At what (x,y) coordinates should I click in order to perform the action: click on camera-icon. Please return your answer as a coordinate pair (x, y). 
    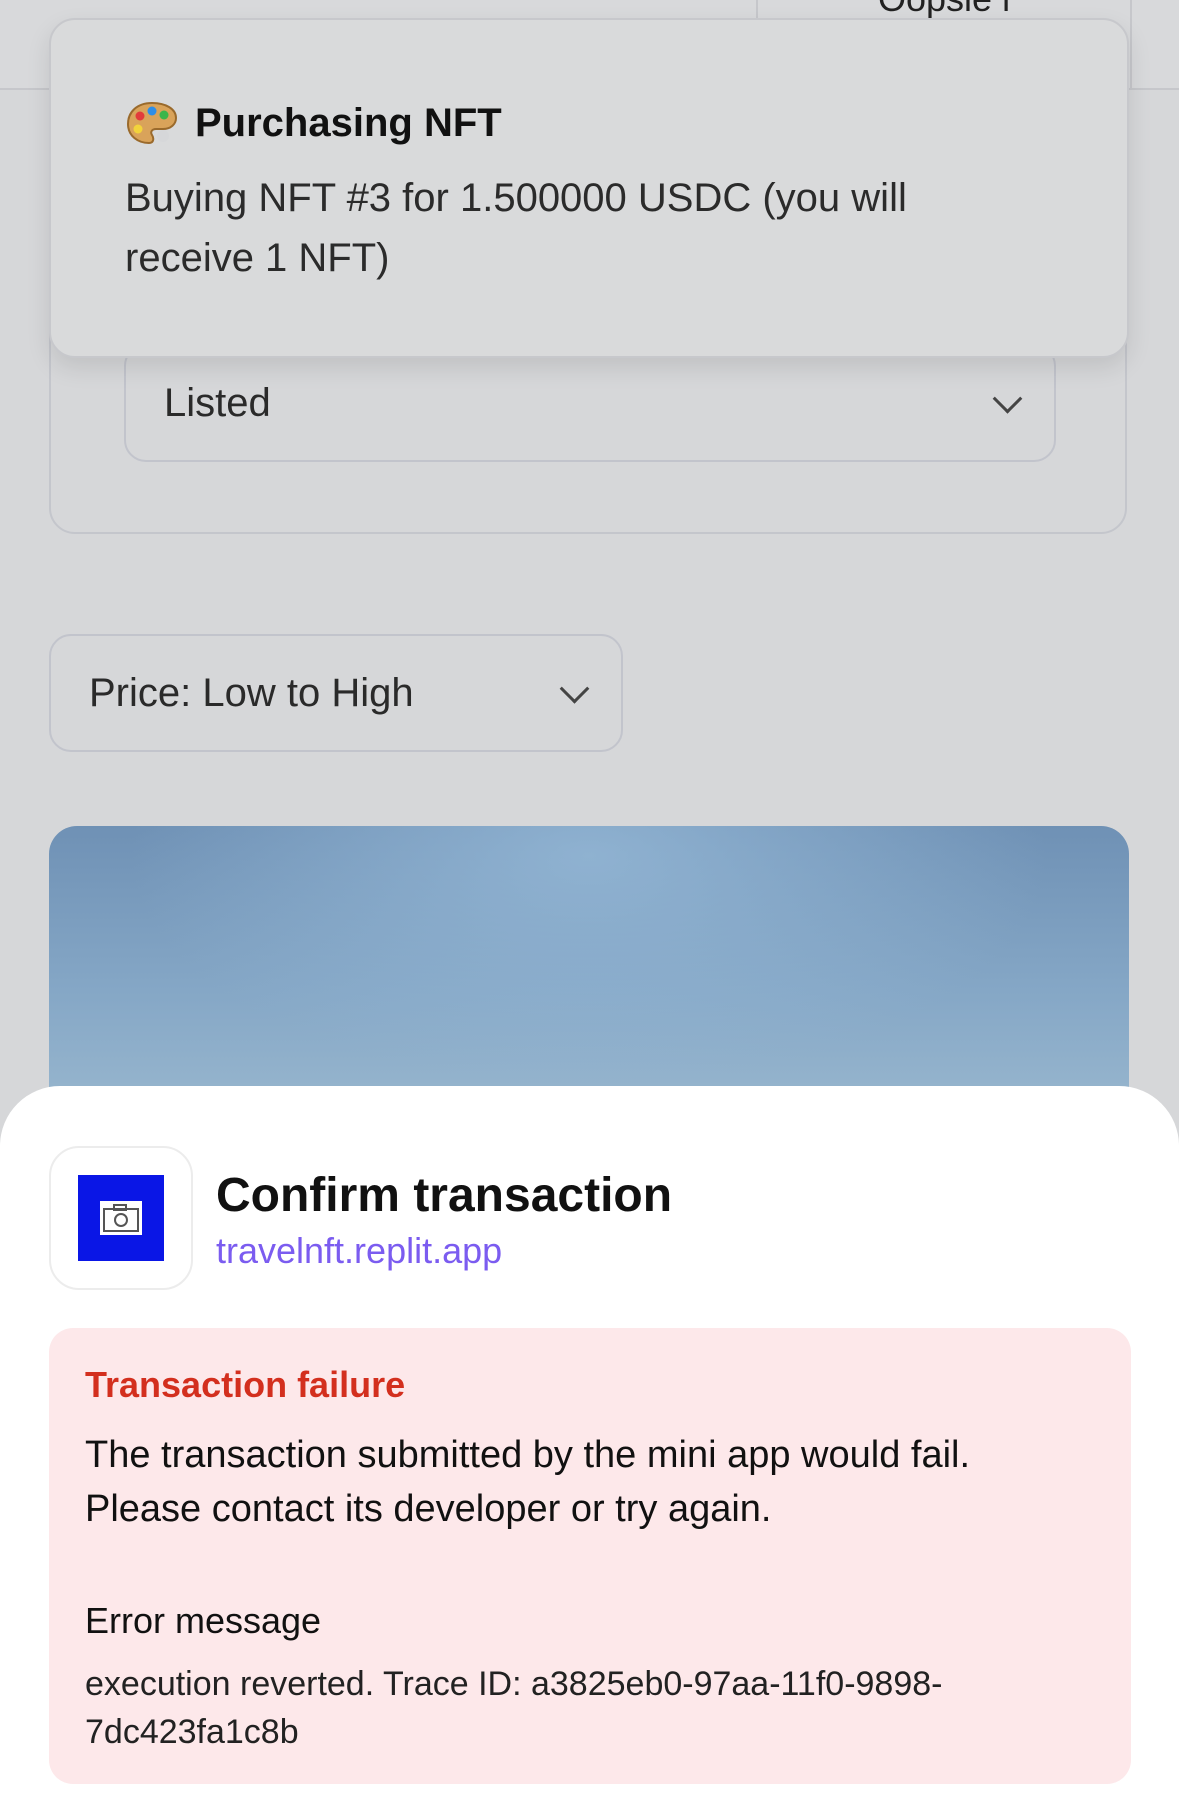
    Looking at the image, I should click on (121, 1218).